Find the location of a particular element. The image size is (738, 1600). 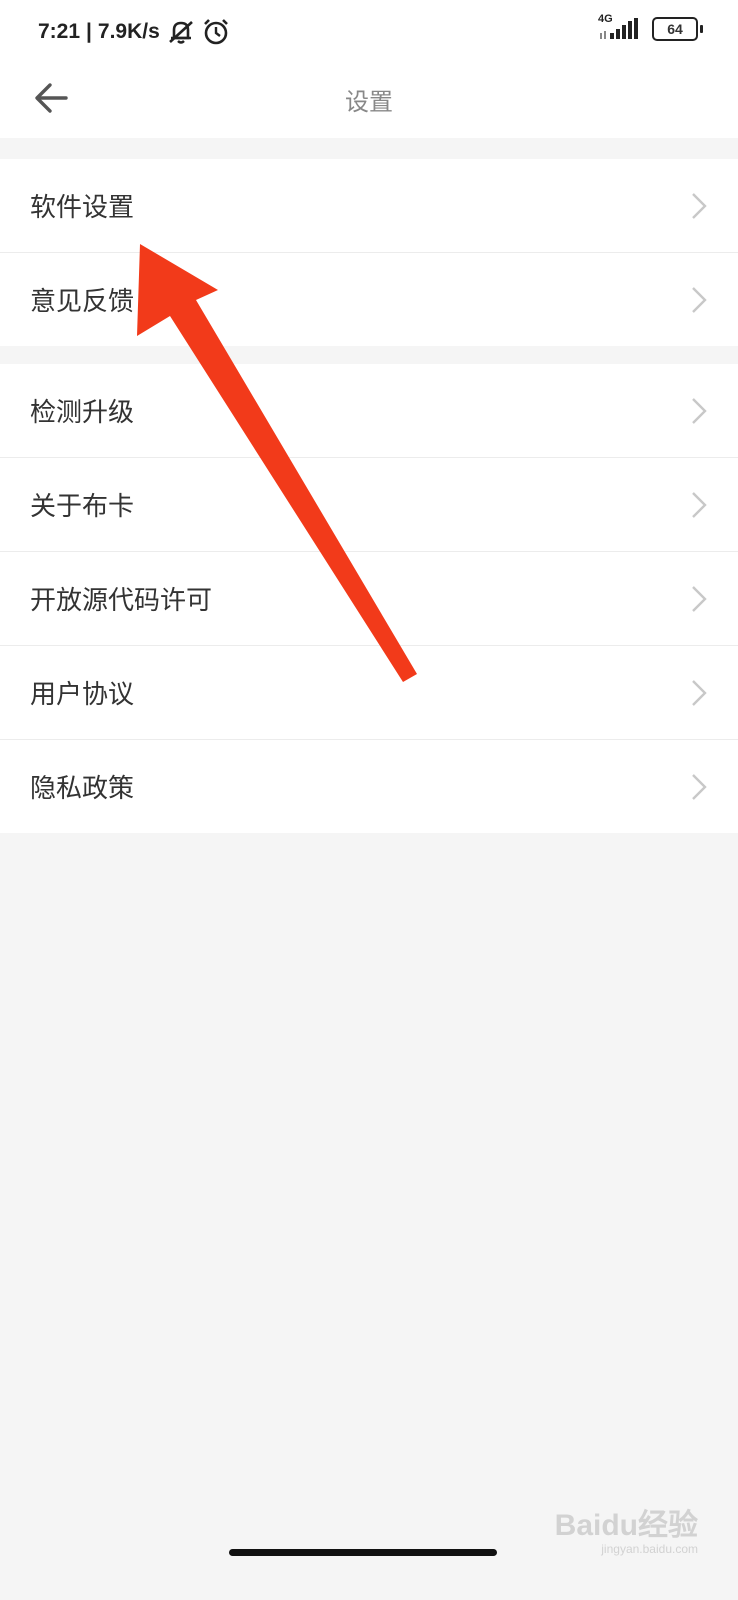

baidu-watermark: Baidu经验 jingyan.baidu.com is located at coordinates (626, 1528).